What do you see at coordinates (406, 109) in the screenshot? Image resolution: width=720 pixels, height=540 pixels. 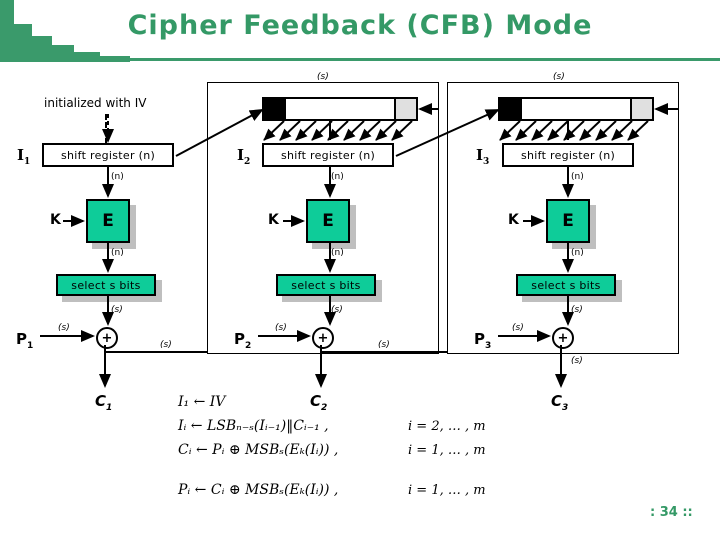 I see `stage-2-inserted-cell` at bounding box center [406, 109].